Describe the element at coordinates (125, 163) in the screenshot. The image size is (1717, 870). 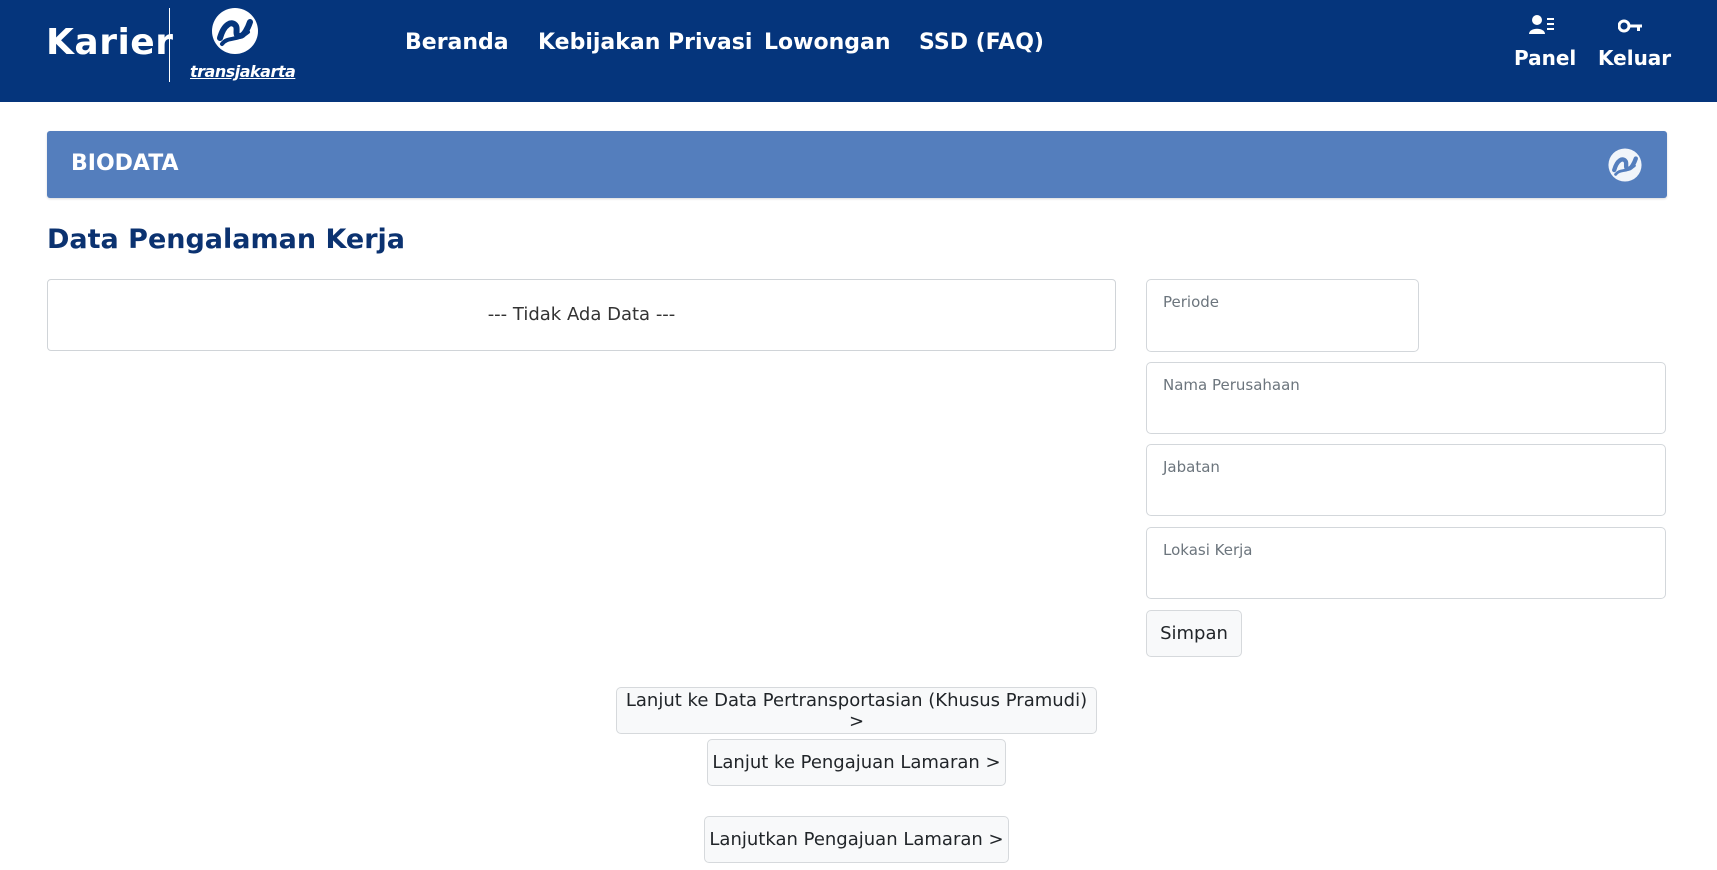
I see `biodata-title: BIODATA` at that location.